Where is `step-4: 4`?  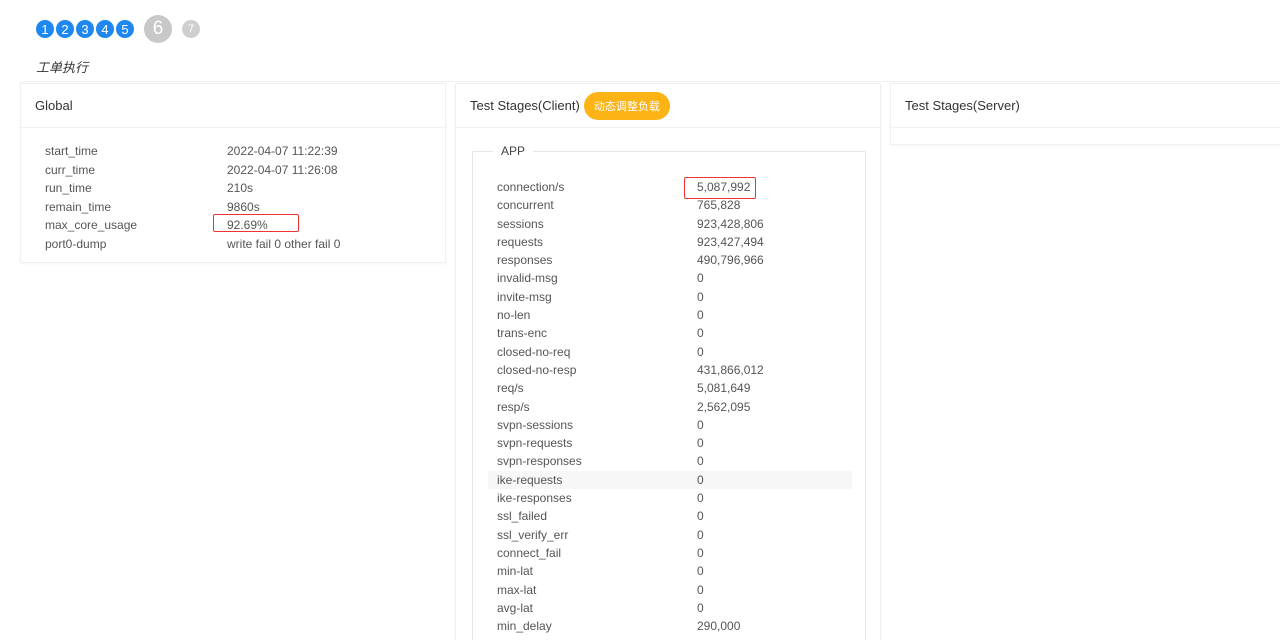 step-4: 4 is located at coordinates (105, 29).